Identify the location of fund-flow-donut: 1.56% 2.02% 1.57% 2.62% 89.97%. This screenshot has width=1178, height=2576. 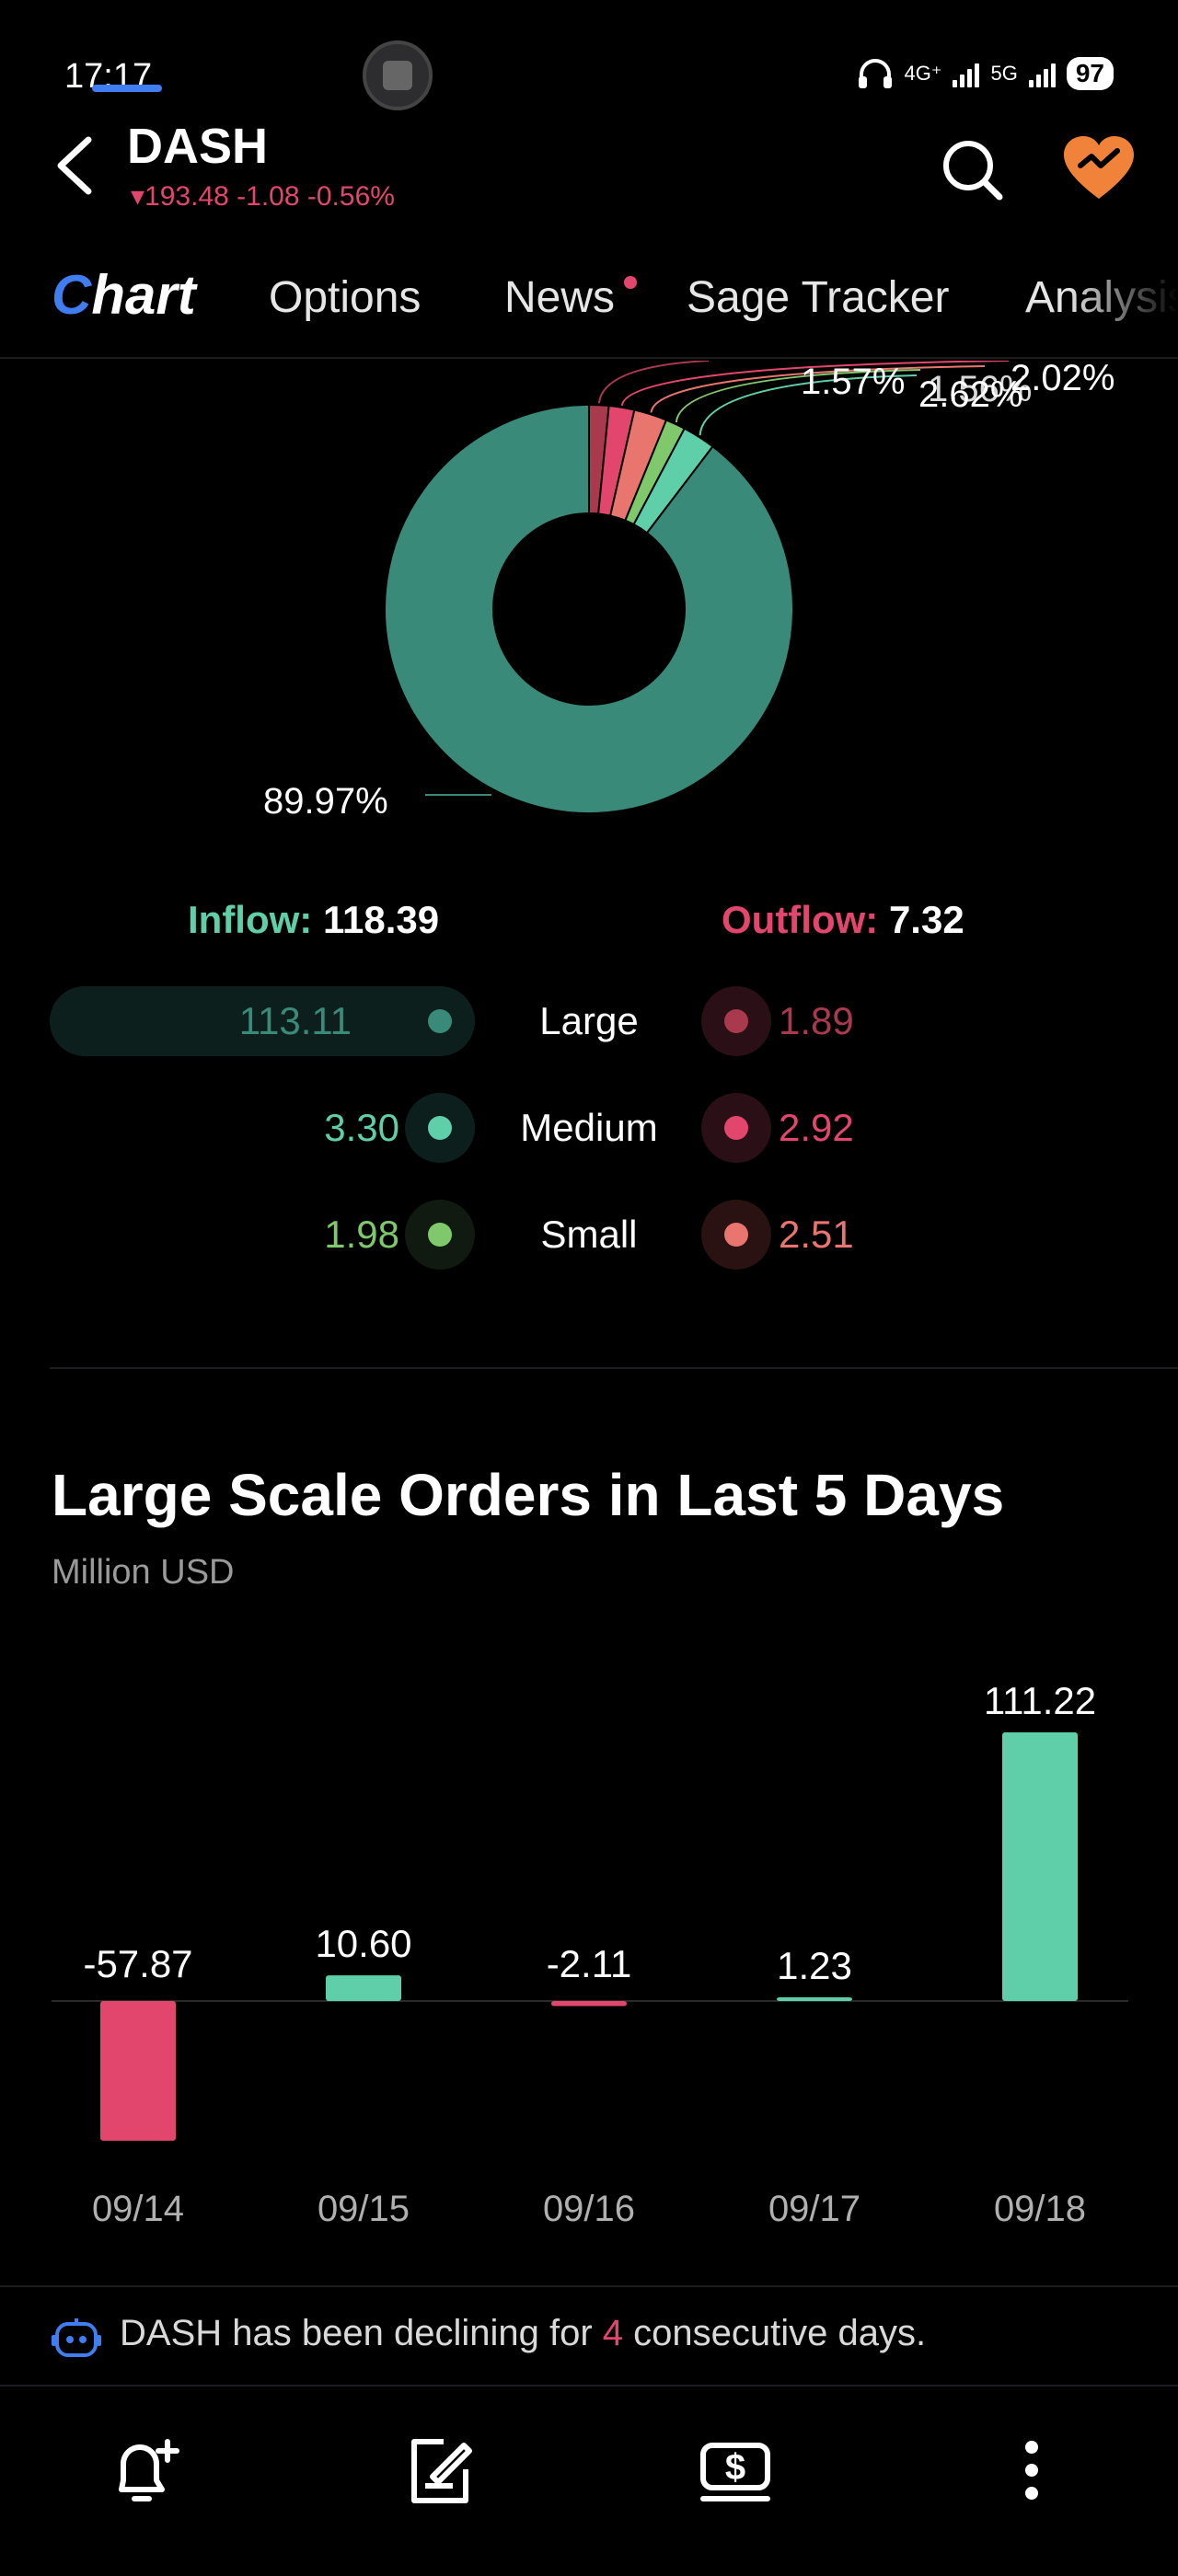
(688, 591).